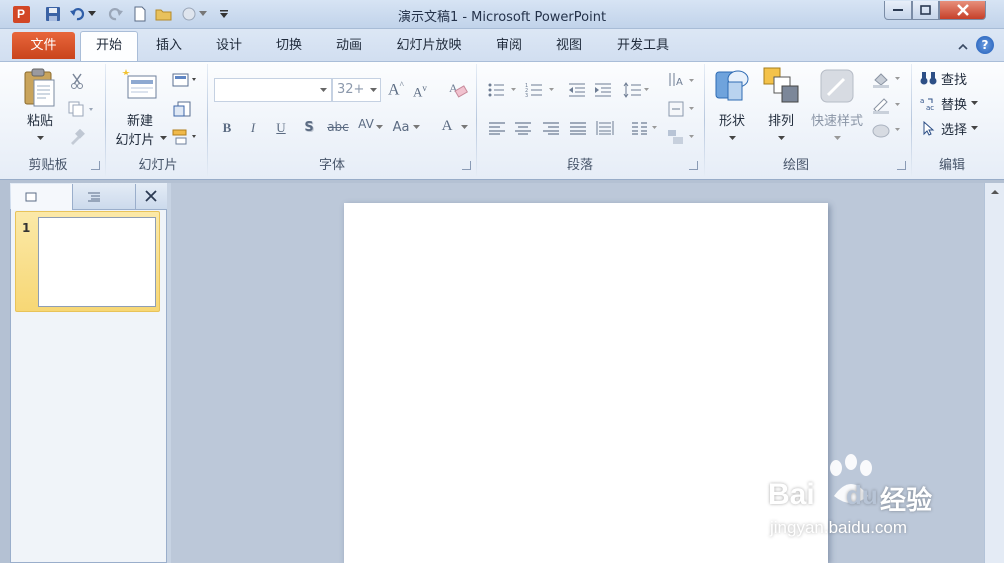 This screenshot has height=563, width=1004. Describe the element at coordinates (578, 128) in the screenshot. I see `justify-icon` at that location.